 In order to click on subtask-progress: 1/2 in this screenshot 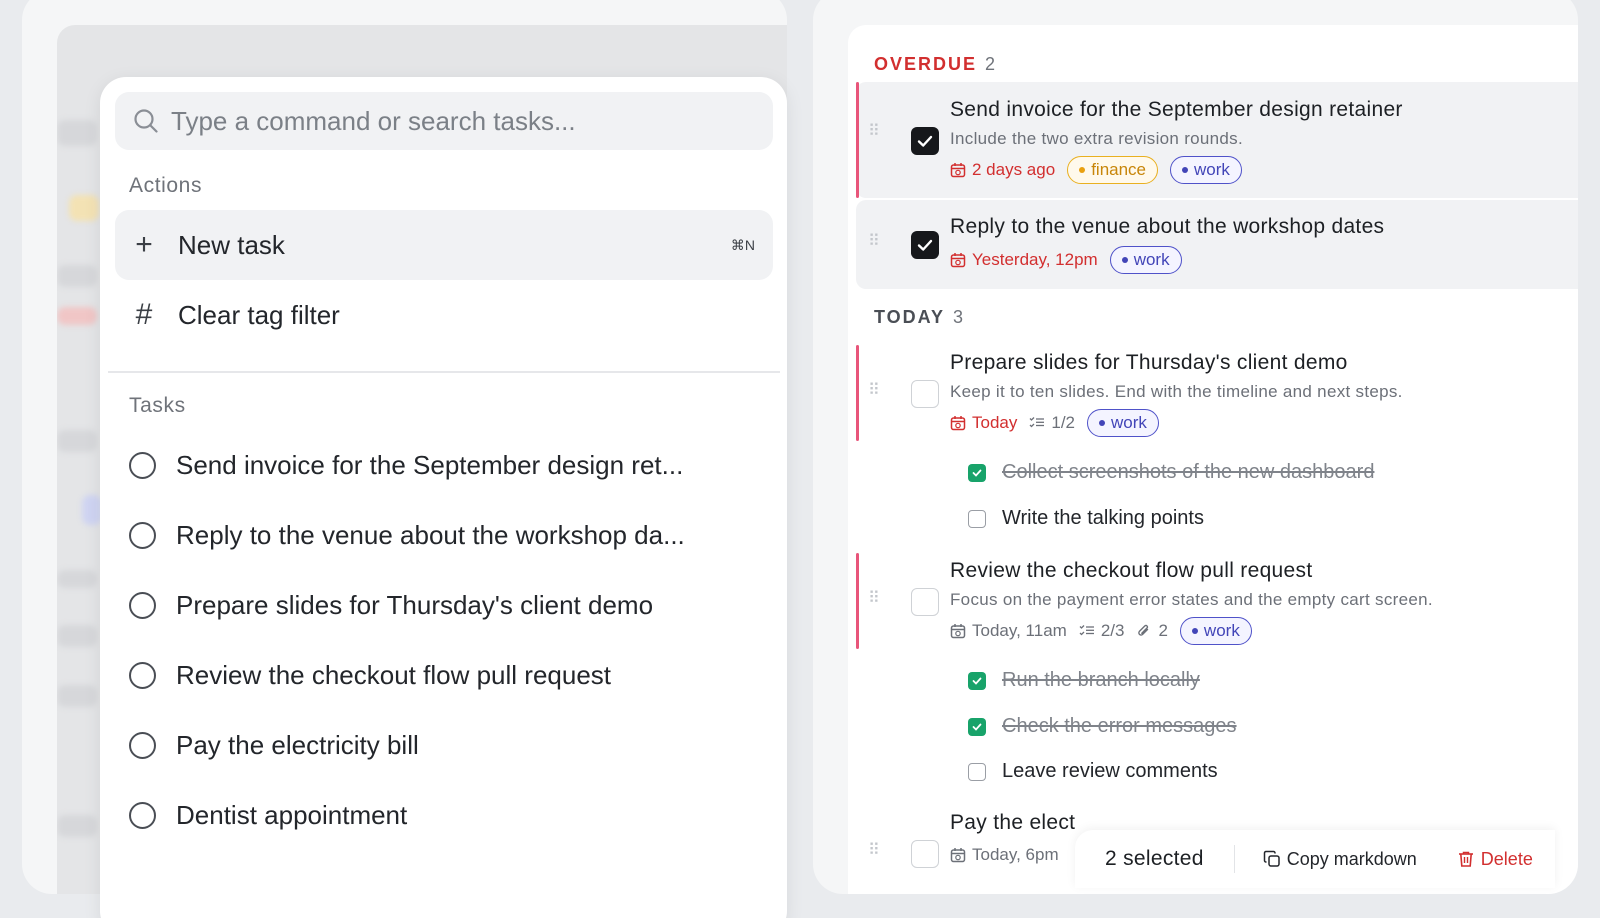, I will do `click(1052, 423)`.